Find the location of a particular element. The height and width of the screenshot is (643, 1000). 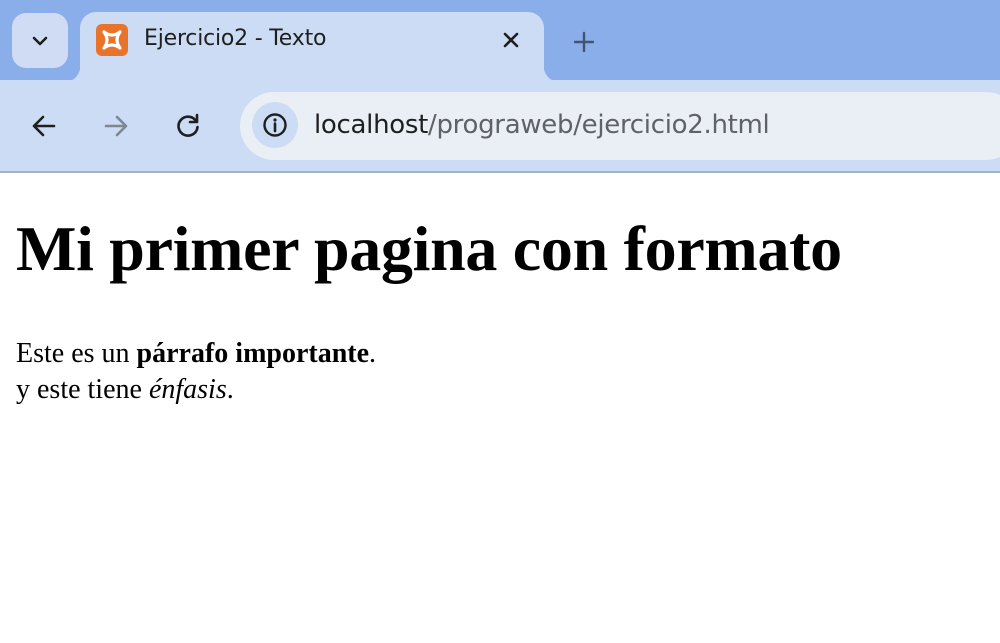

back-button is located at coordinates (44, 126).